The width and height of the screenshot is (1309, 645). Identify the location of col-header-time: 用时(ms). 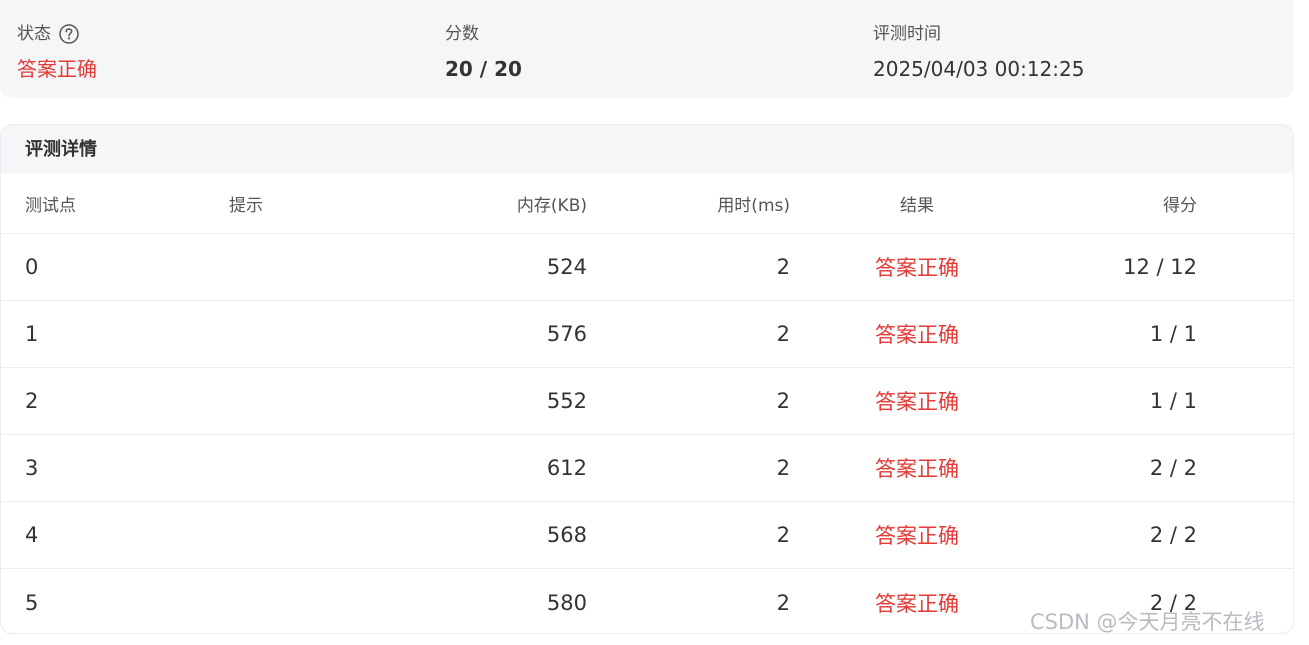
(753, 205).